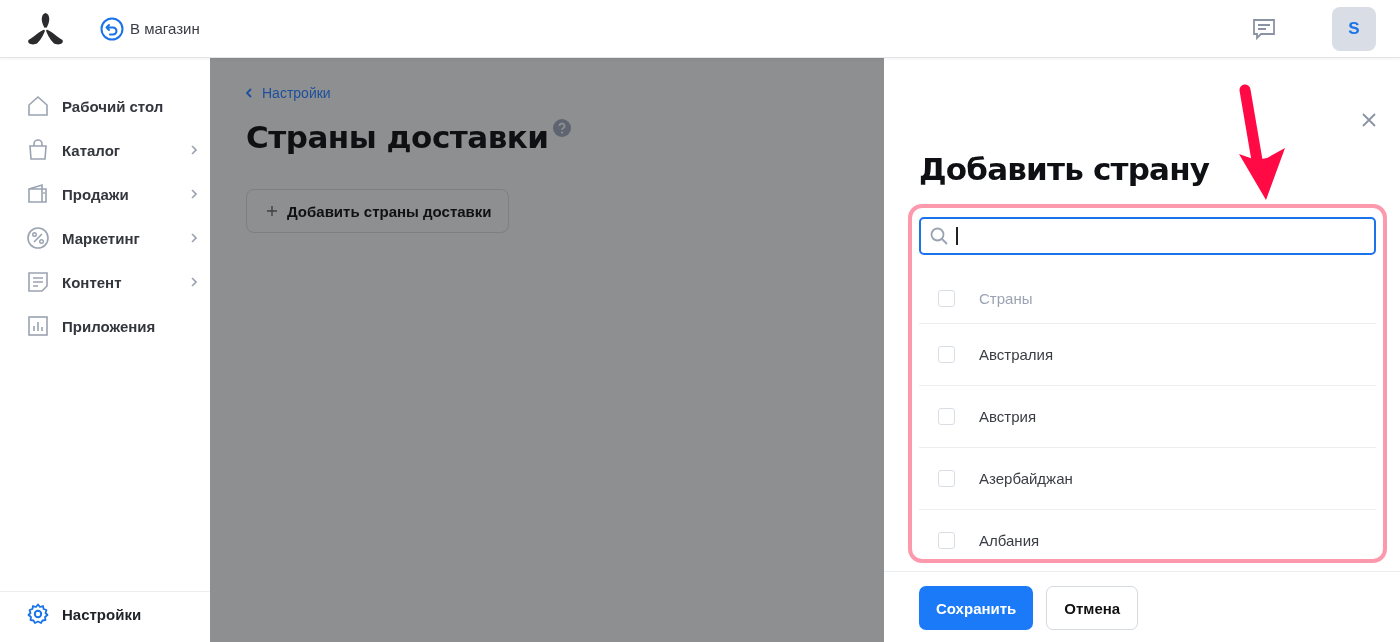  What do you see at coordinates (397, 137) in the screenshot?
I see `page-title: Страны доставки` at bounding box center [397, 137].